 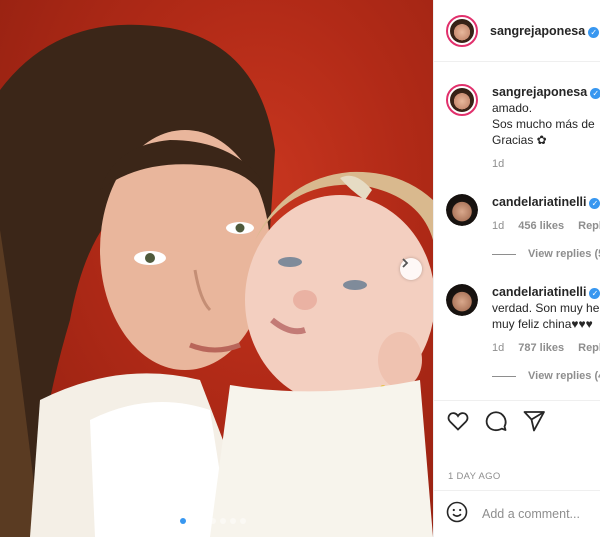 I want to click on comment-likes: 456 likes, so click(x=541, y=226).